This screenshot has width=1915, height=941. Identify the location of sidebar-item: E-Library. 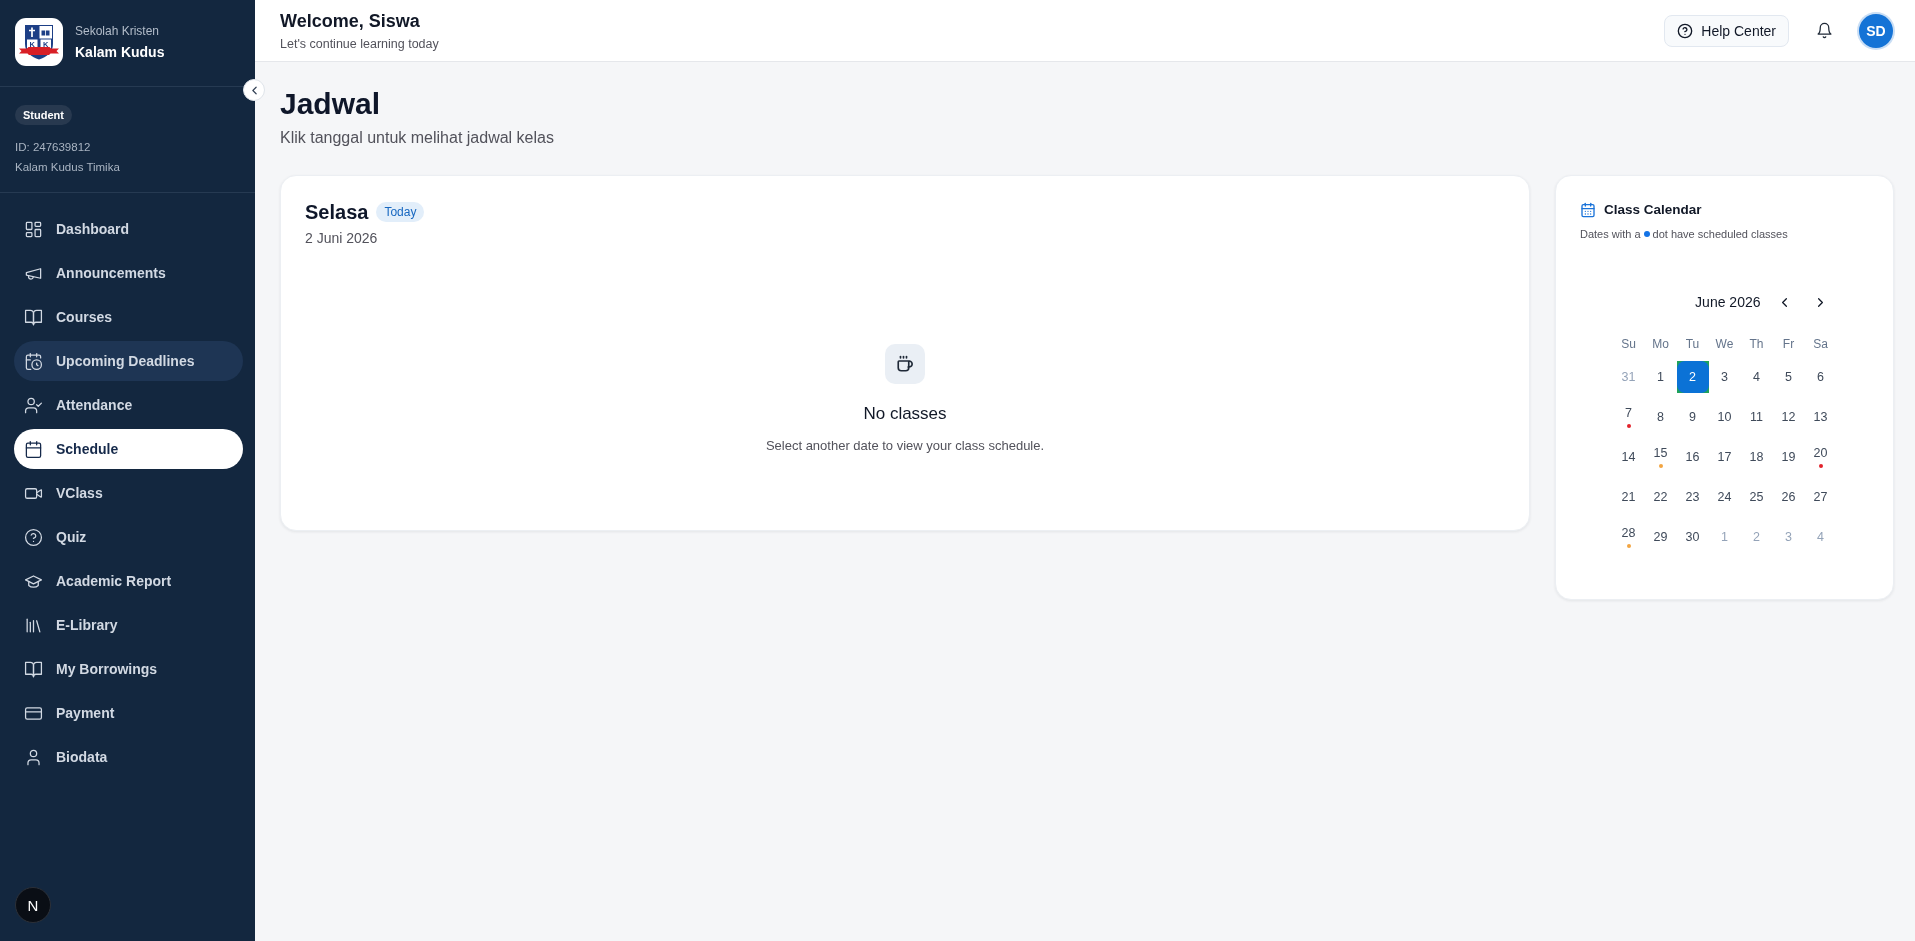
(128, 625).